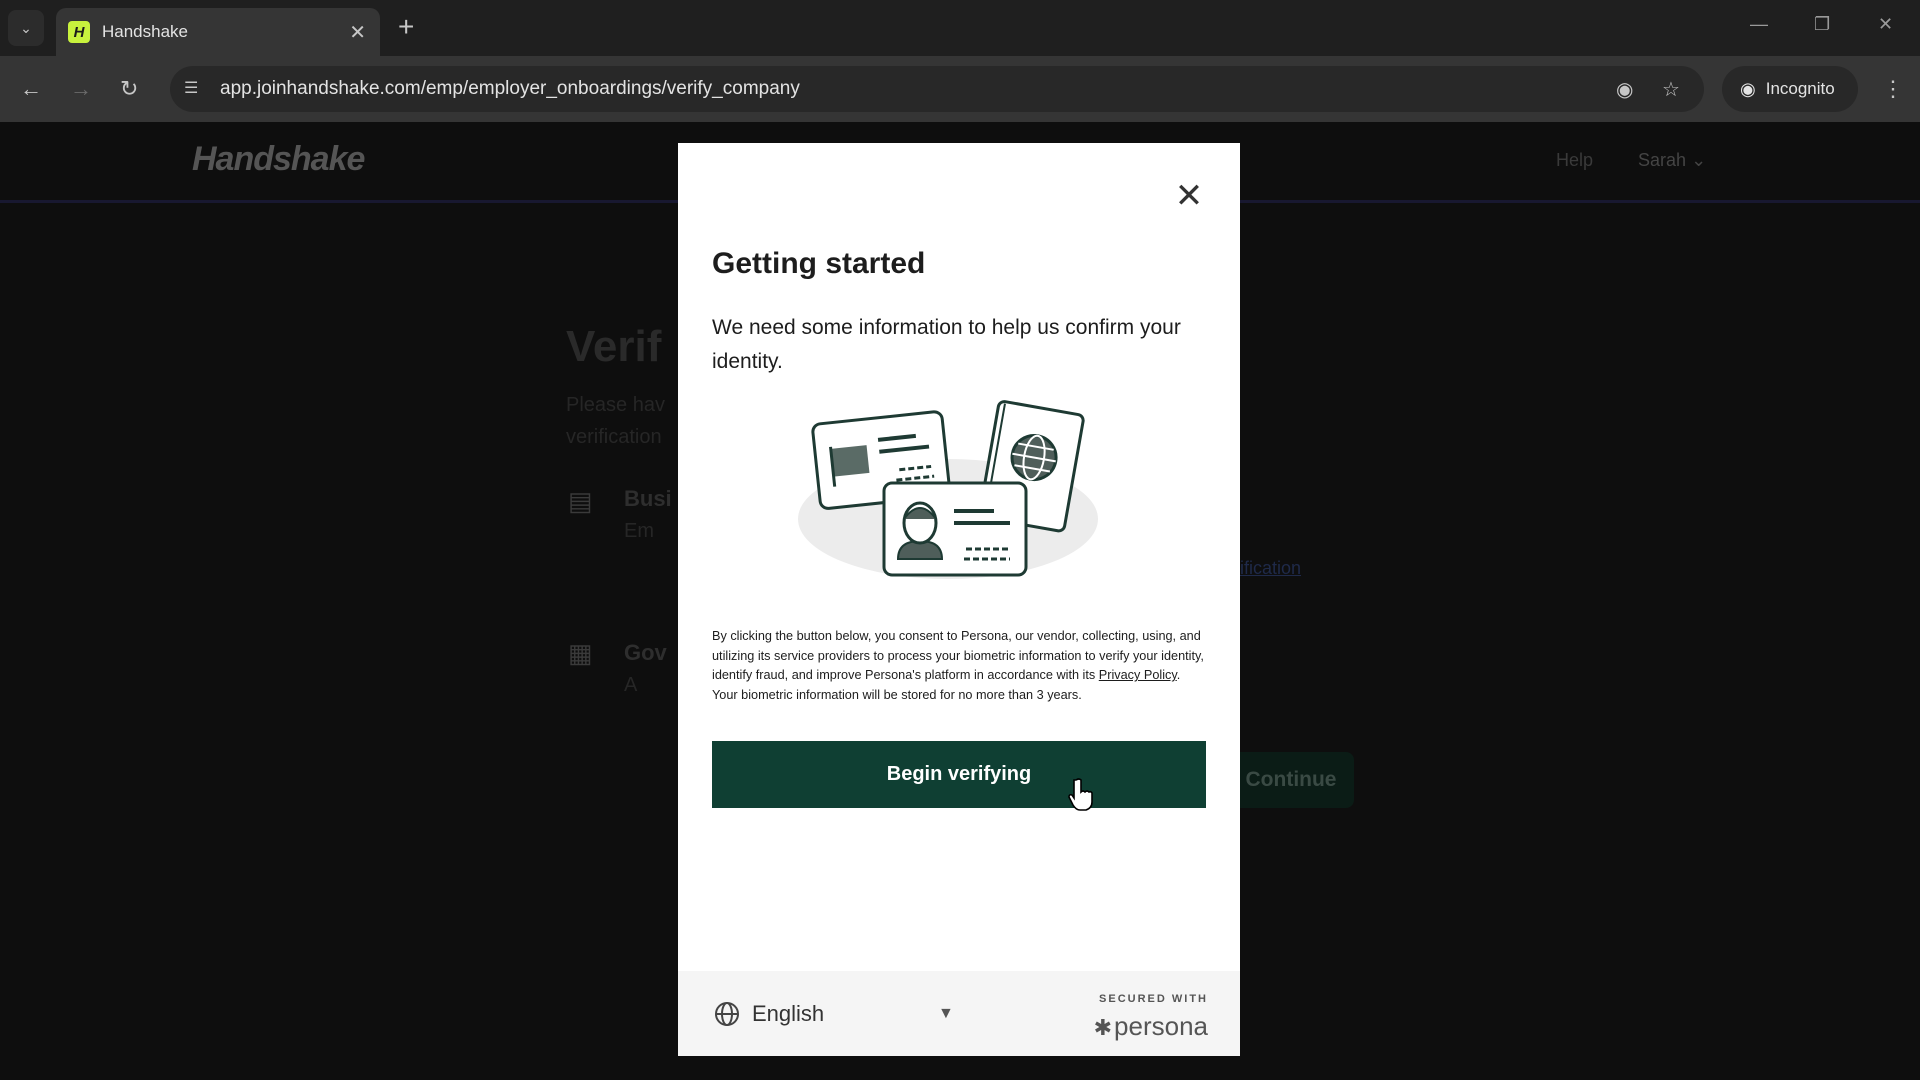 Image resolution: width=1920 pixels, height=1080 pixels. I want to click on language-select: English, so click(788, 1014).